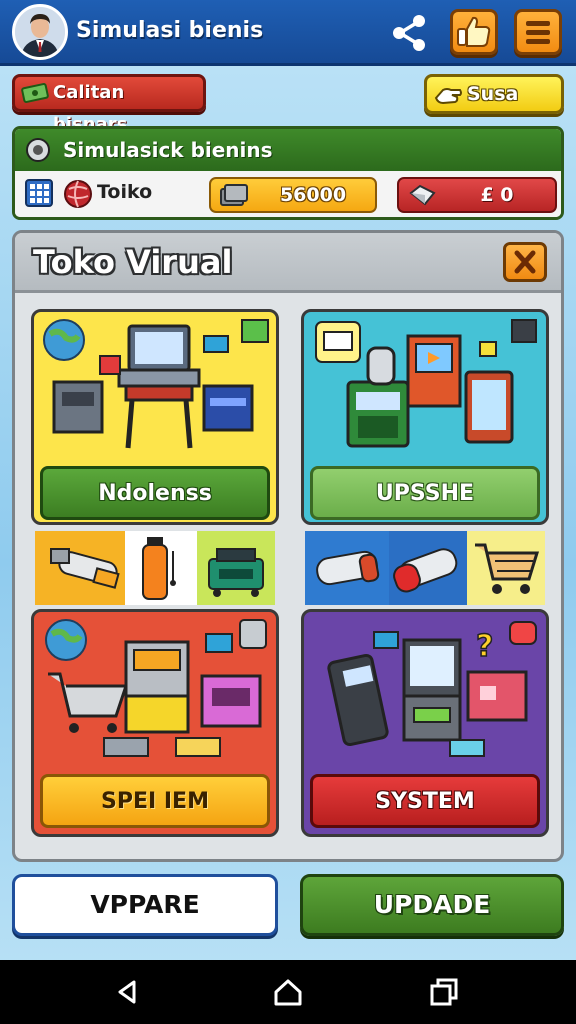  Describe the element at coordinates (155, 493) in the screenshot. I see `ndolenss-button: Ndolenss` at that location.